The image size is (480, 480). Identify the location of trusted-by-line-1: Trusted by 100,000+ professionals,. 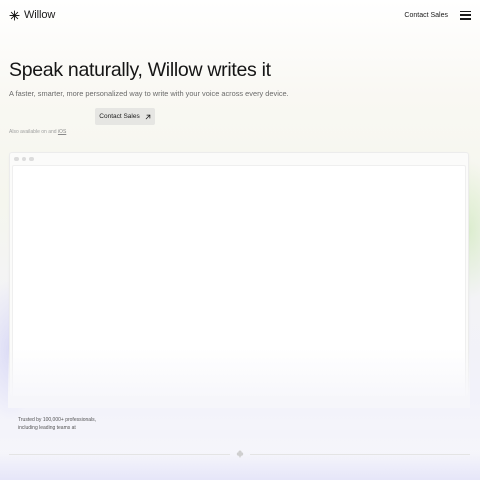
(57, 420).